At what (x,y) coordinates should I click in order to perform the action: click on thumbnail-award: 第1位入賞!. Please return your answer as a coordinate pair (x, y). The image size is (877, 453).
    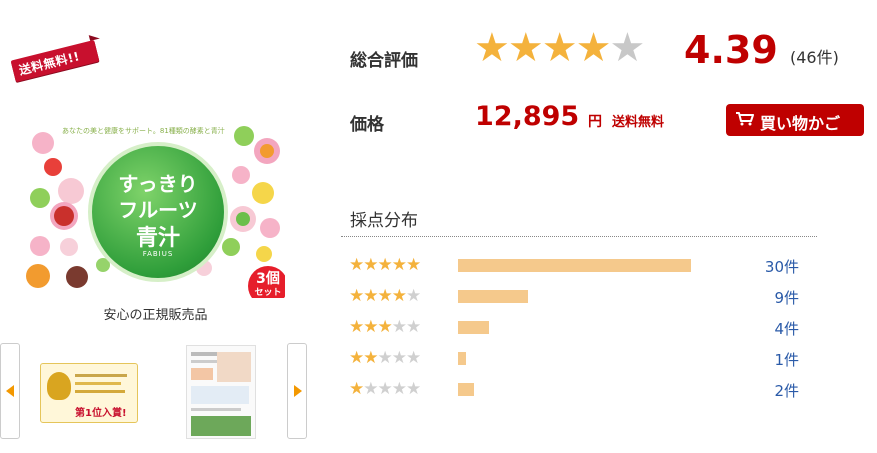
    Looking at the image, I should click on (88, 391).